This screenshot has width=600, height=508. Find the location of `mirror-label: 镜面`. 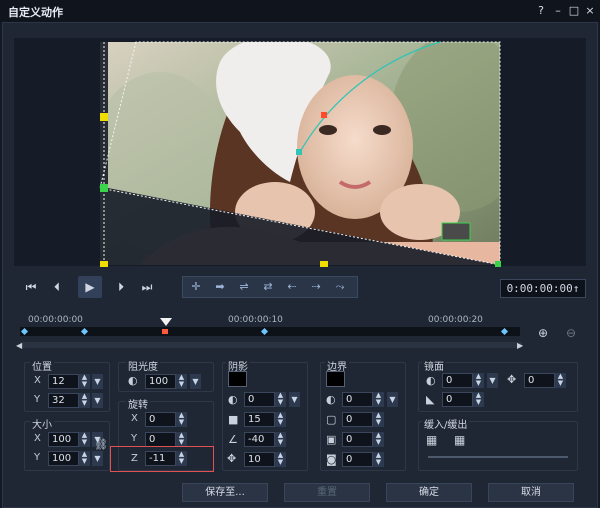

mirror-label: 镜面 is located at coordinates (434, 365).